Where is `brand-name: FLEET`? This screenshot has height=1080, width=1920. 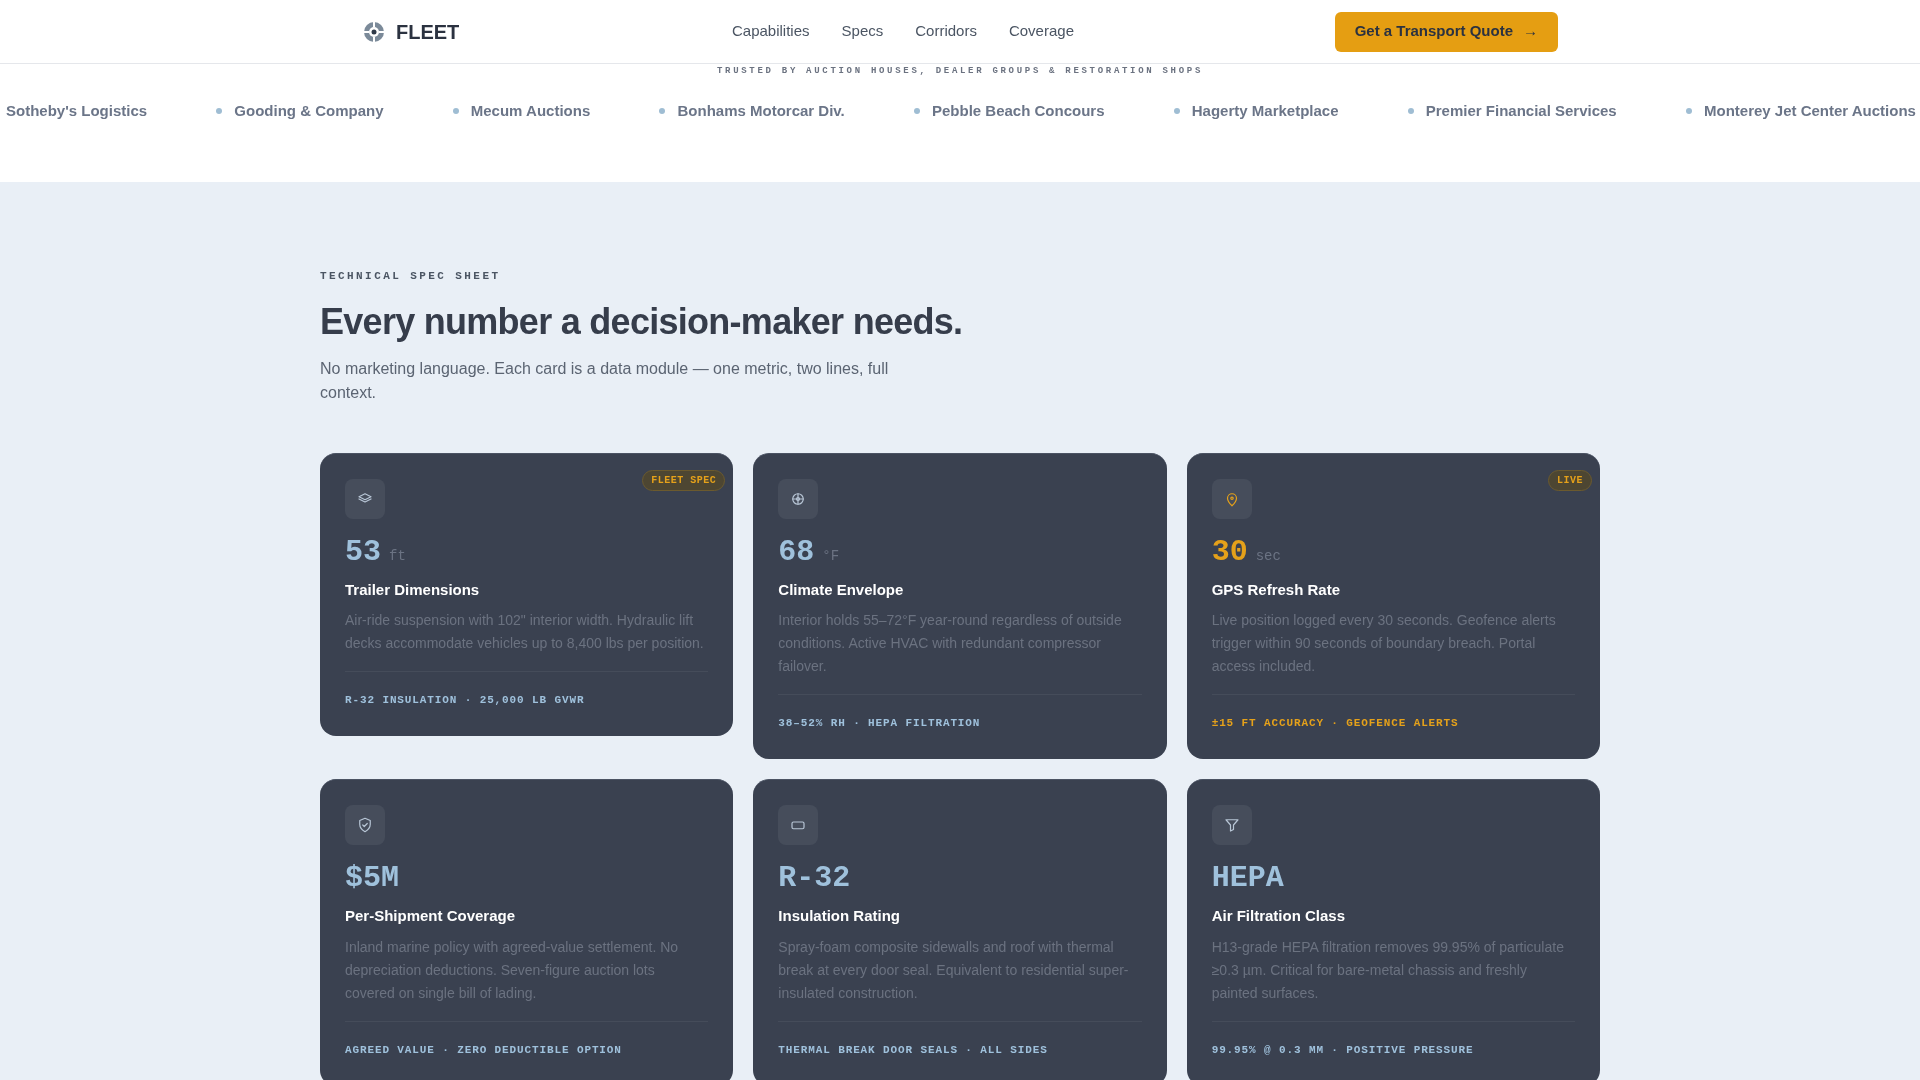
brand-name: FLEET is located at coordinates (428, 31).